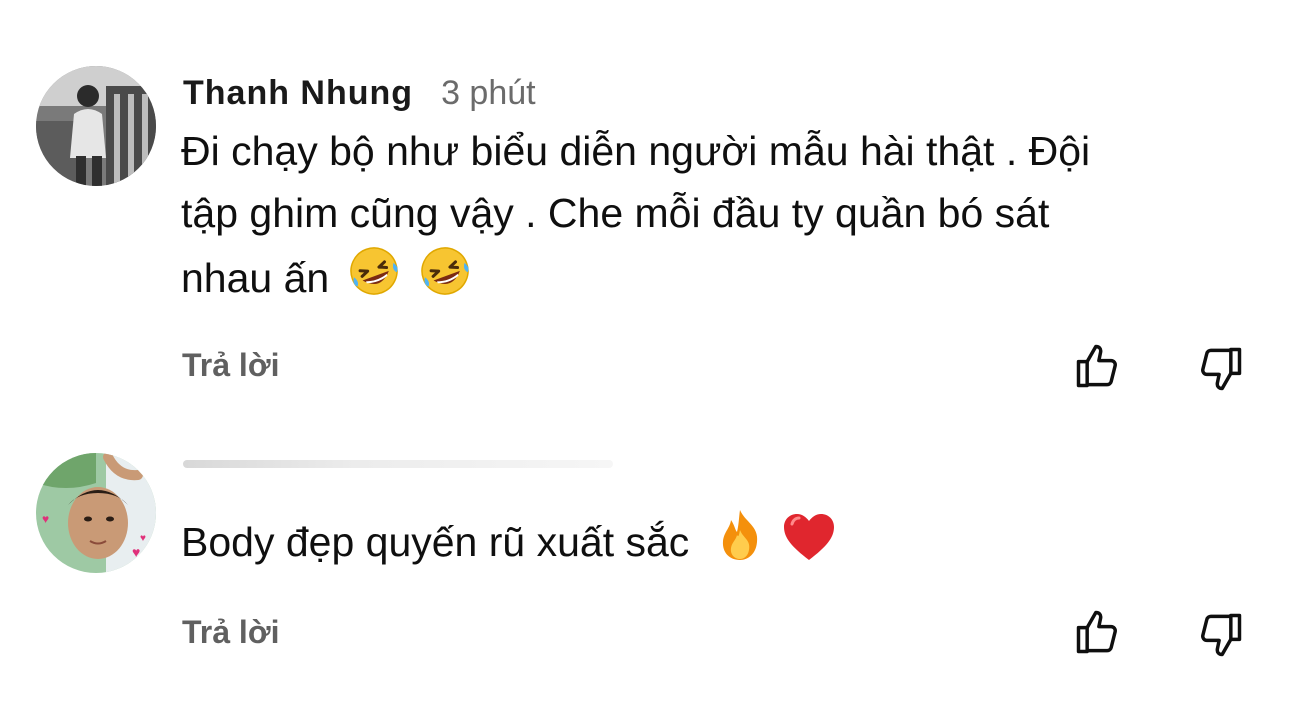 The height and width of the screenshot is (711, 1290). What do you see at coordinates (398, 464) in the screenshot?
I see `comment-meta-blurred` at bounding box center [398, 464].